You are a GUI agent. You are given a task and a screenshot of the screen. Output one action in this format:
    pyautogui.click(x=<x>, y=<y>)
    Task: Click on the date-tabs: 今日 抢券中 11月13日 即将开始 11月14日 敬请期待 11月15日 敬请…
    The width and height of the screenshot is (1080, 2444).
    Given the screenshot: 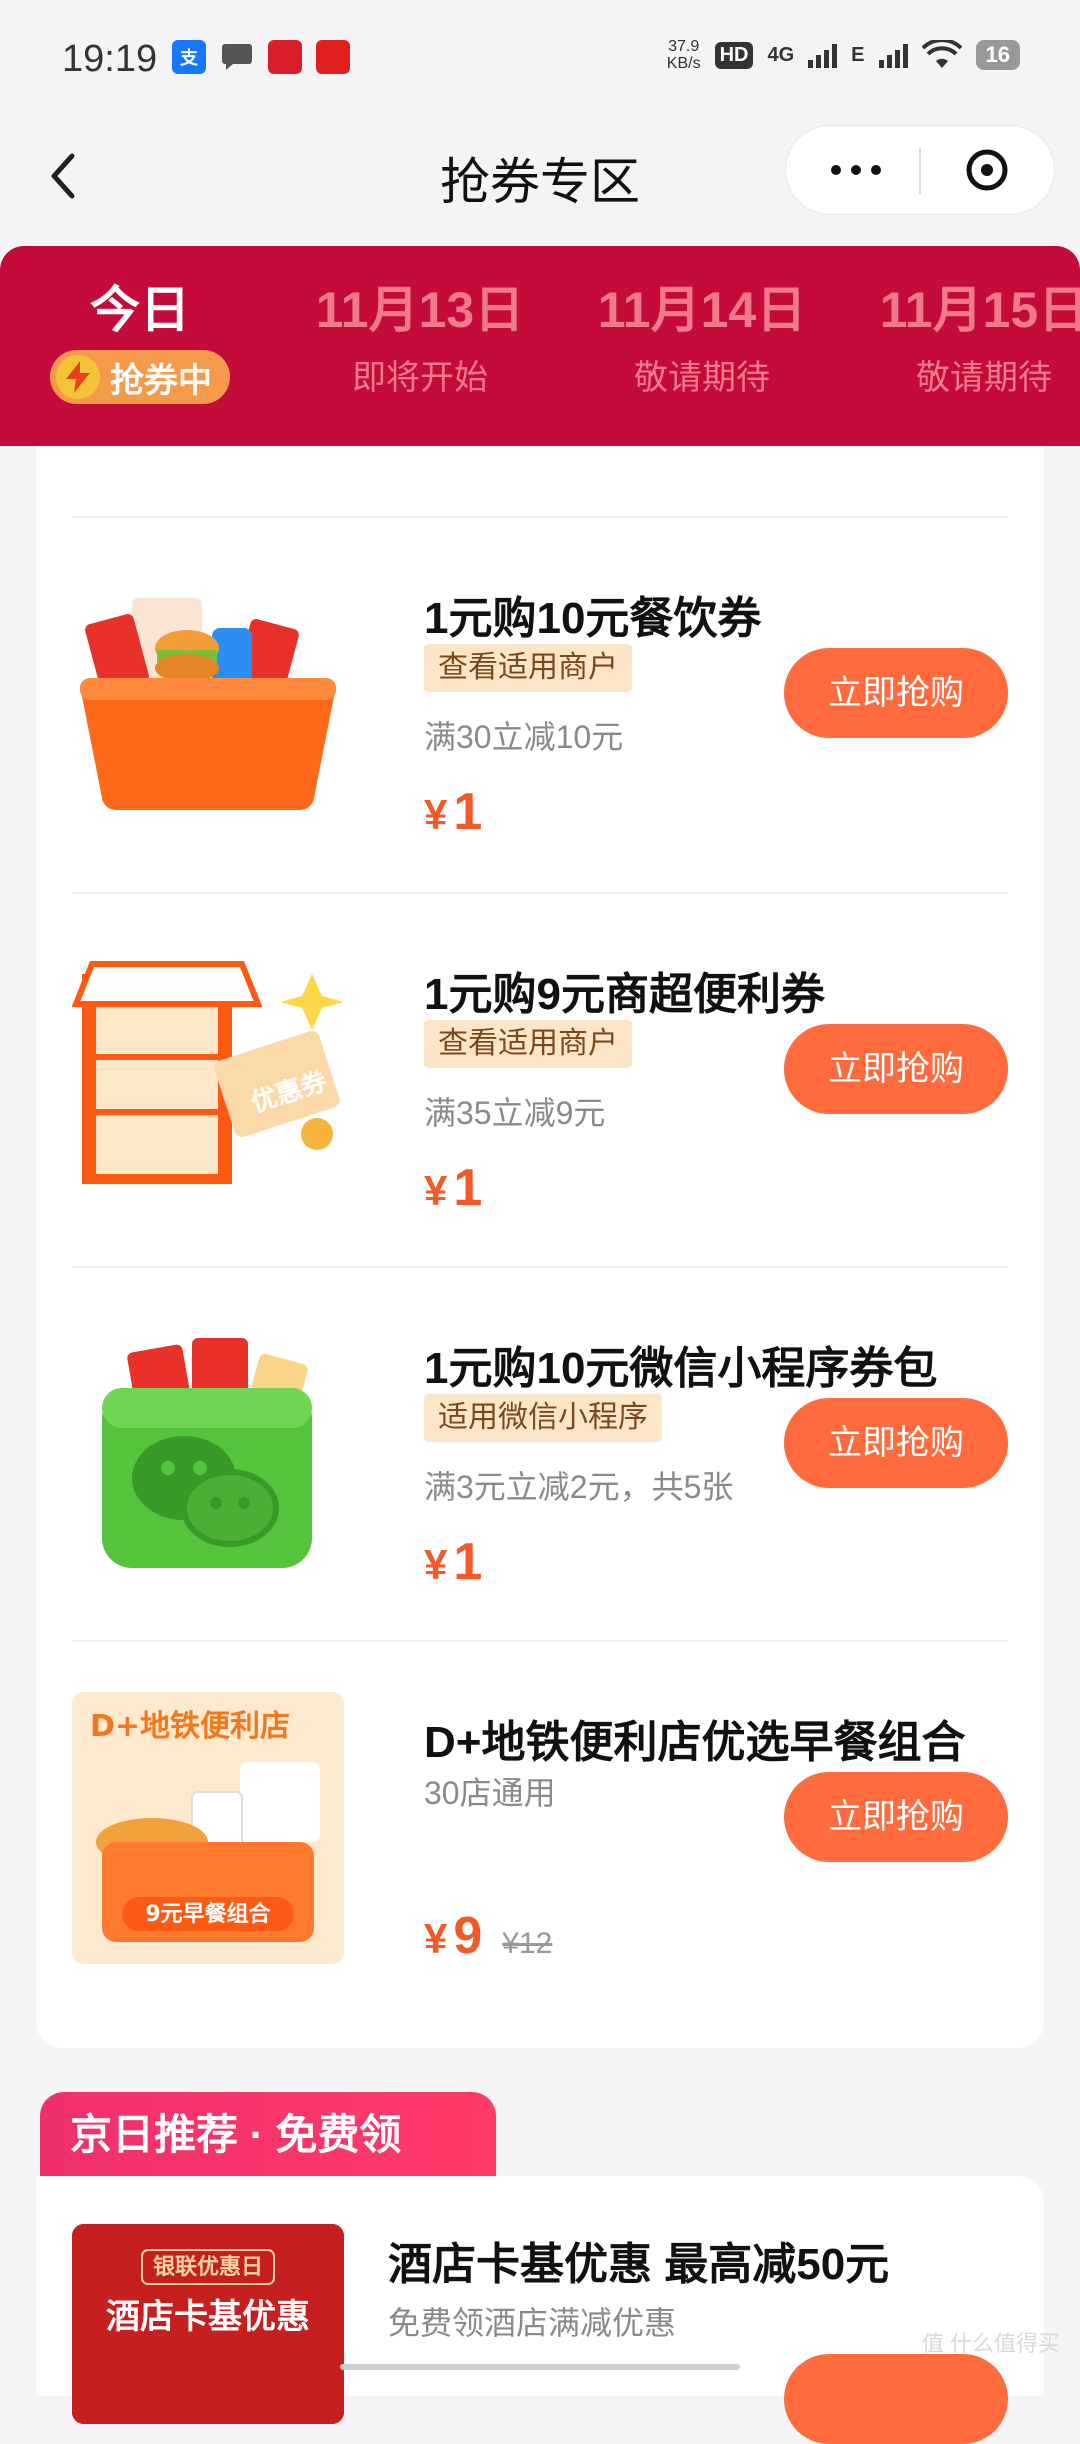 What is the action you would take?
    pyautogui.click(x=540, y=346)
    